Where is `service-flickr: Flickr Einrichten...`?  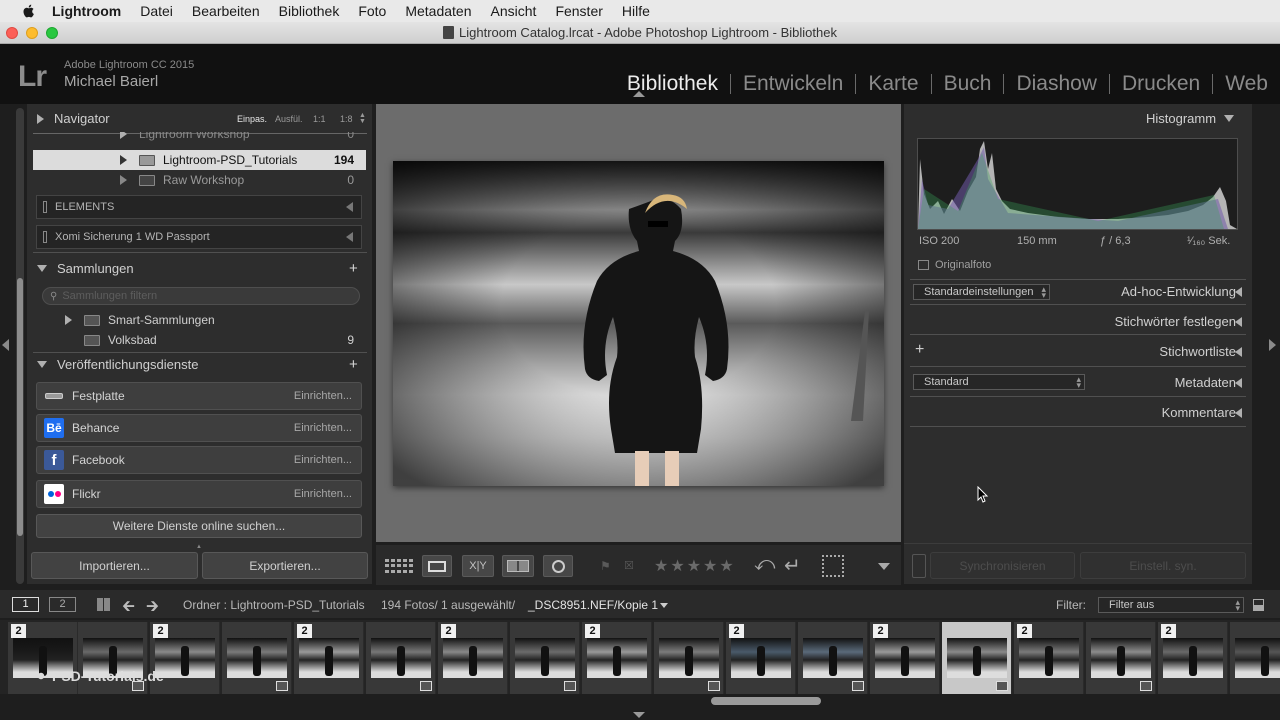
service-flickr: Flickr Einrichten... is located at coordinates (199, 494).